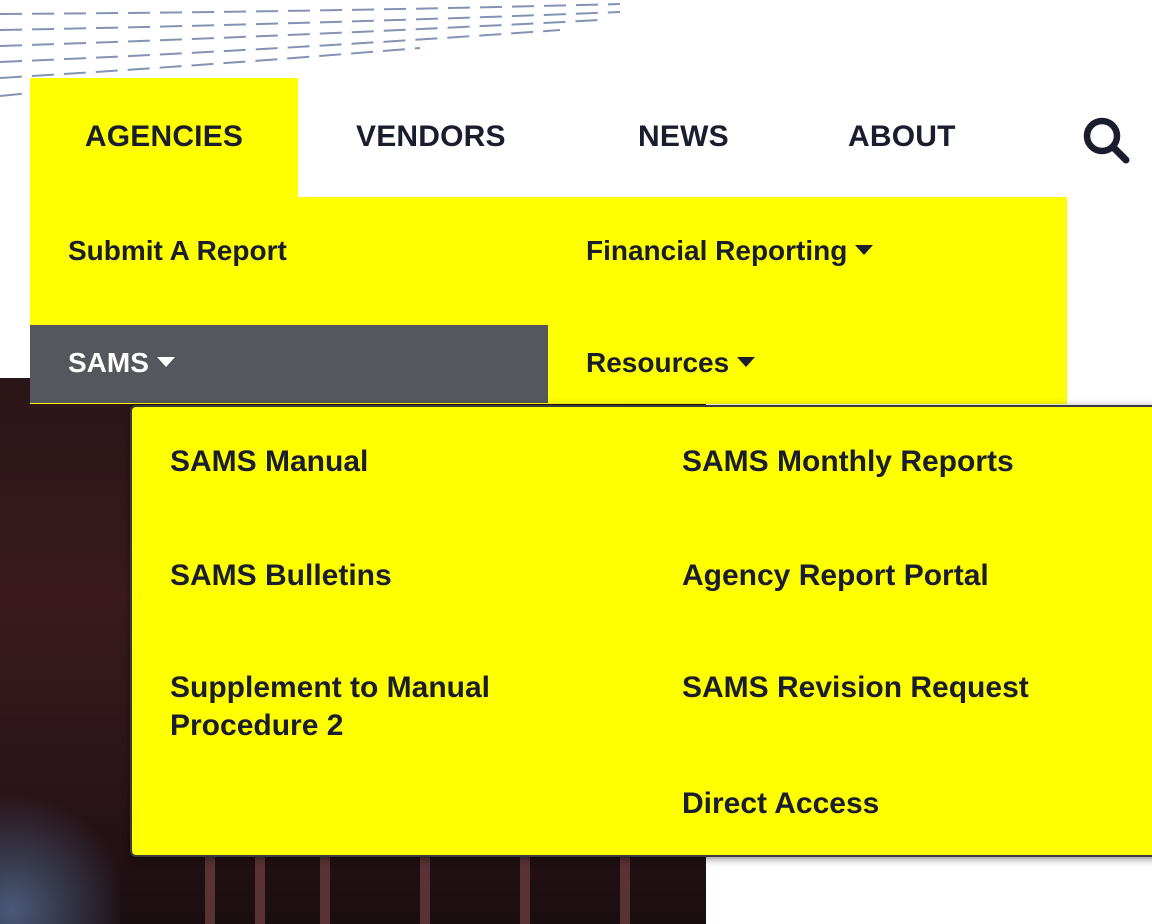  Describe the element at coordinates (835, 576) in the screenshot. I see `agency-report-portal-link: Agency Report Portal` at that location.